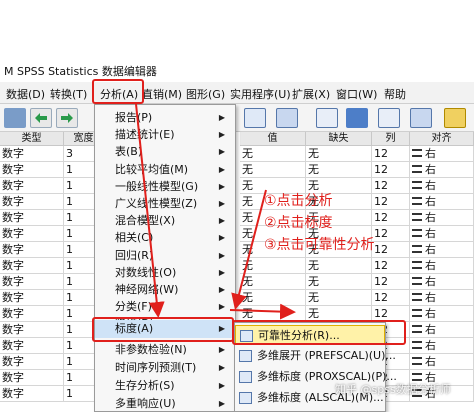 The image size is (474, 412). What do you see at coordinates (393, 389) in the screenshot?
I see `watermark: 知乎 @spss数据分析师` at bounding box center [393, 389].